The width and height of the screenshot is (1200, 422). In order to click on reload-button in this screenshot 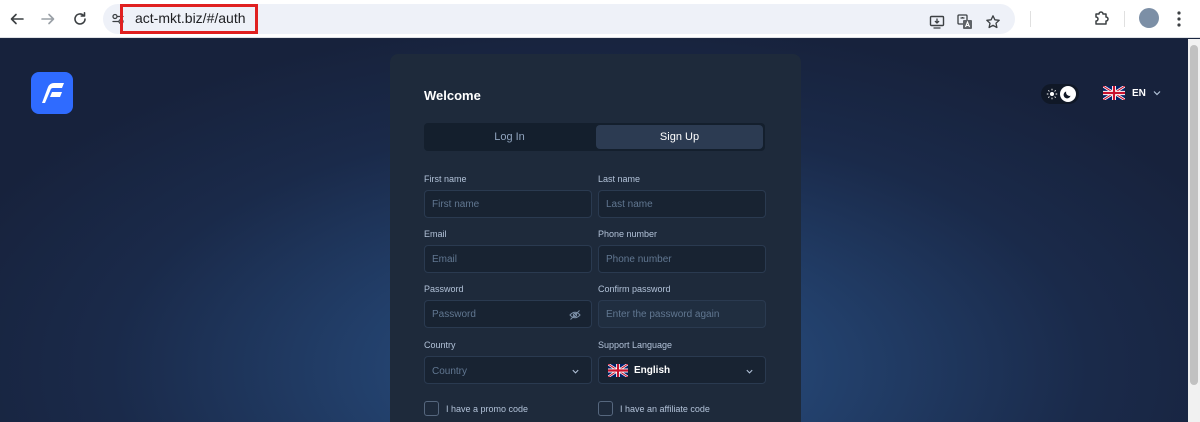, I will do `click(80, 19)`.